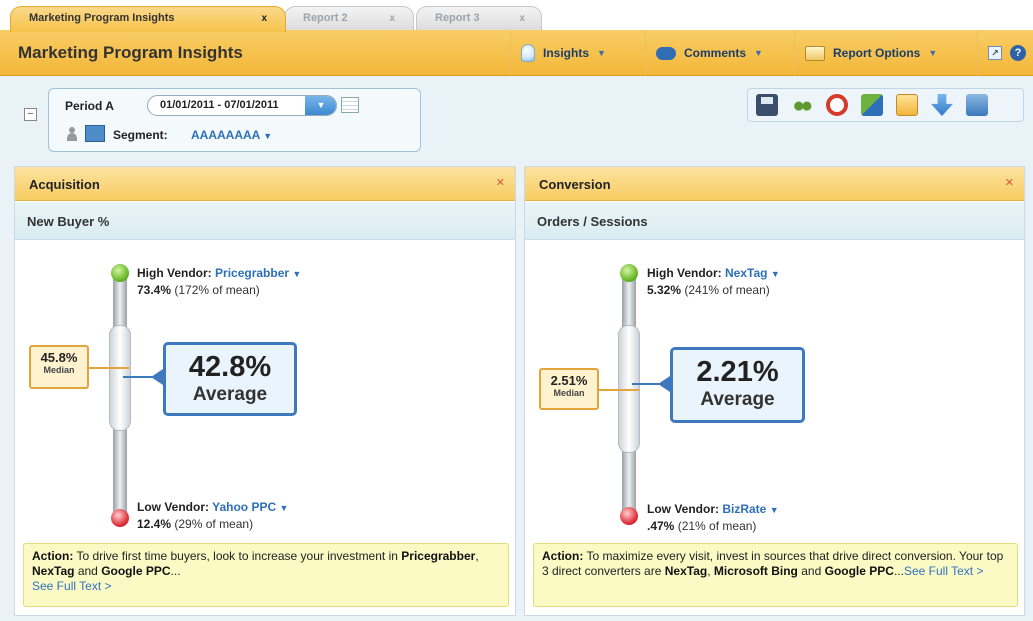 This screenshot has width=1033, height=621. What do you see at coordinates (569, 380) in the screenshot?
I see `median-value: 2.51%` at bounding box center [569, 380].